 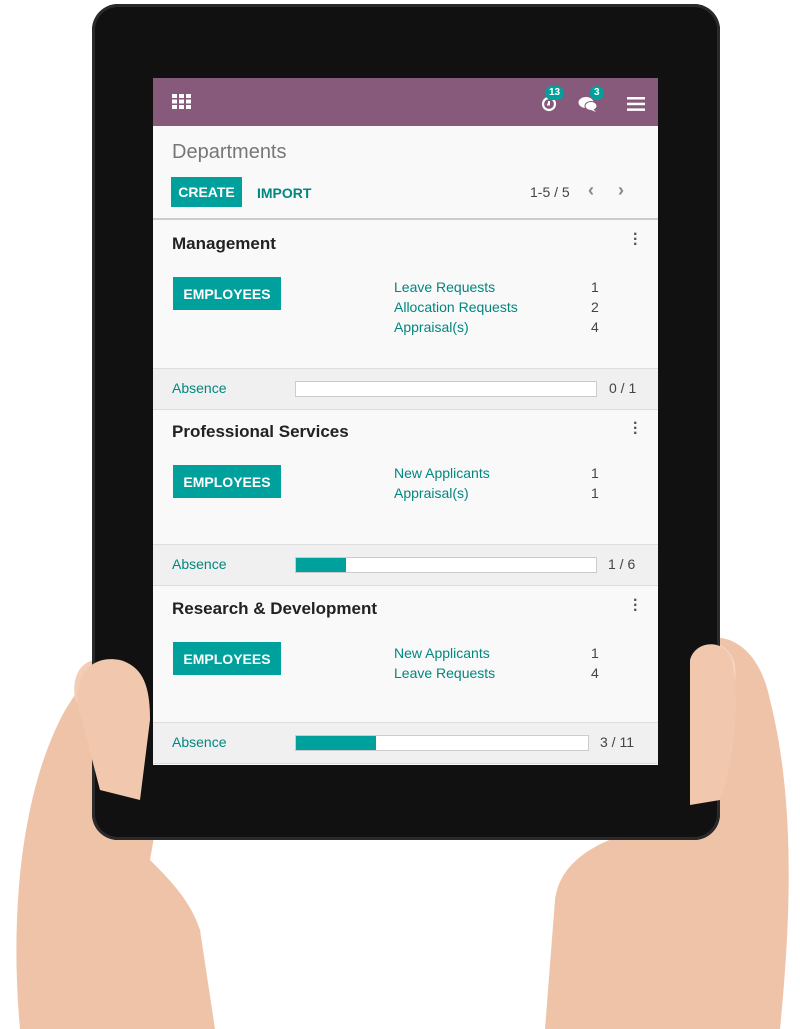 I want to click on card-footer: Absence 0 / 1, so click(x=405, y=389).